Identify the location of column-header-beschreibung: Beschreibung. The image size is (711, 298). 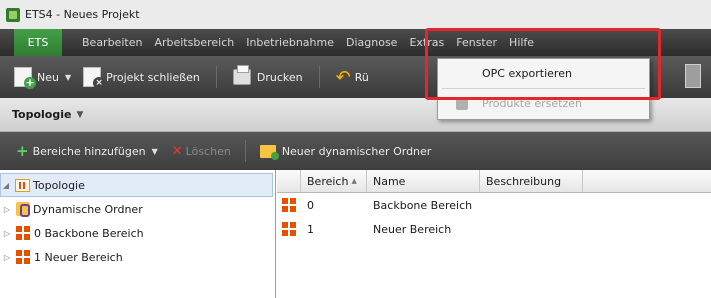
(531, 181).